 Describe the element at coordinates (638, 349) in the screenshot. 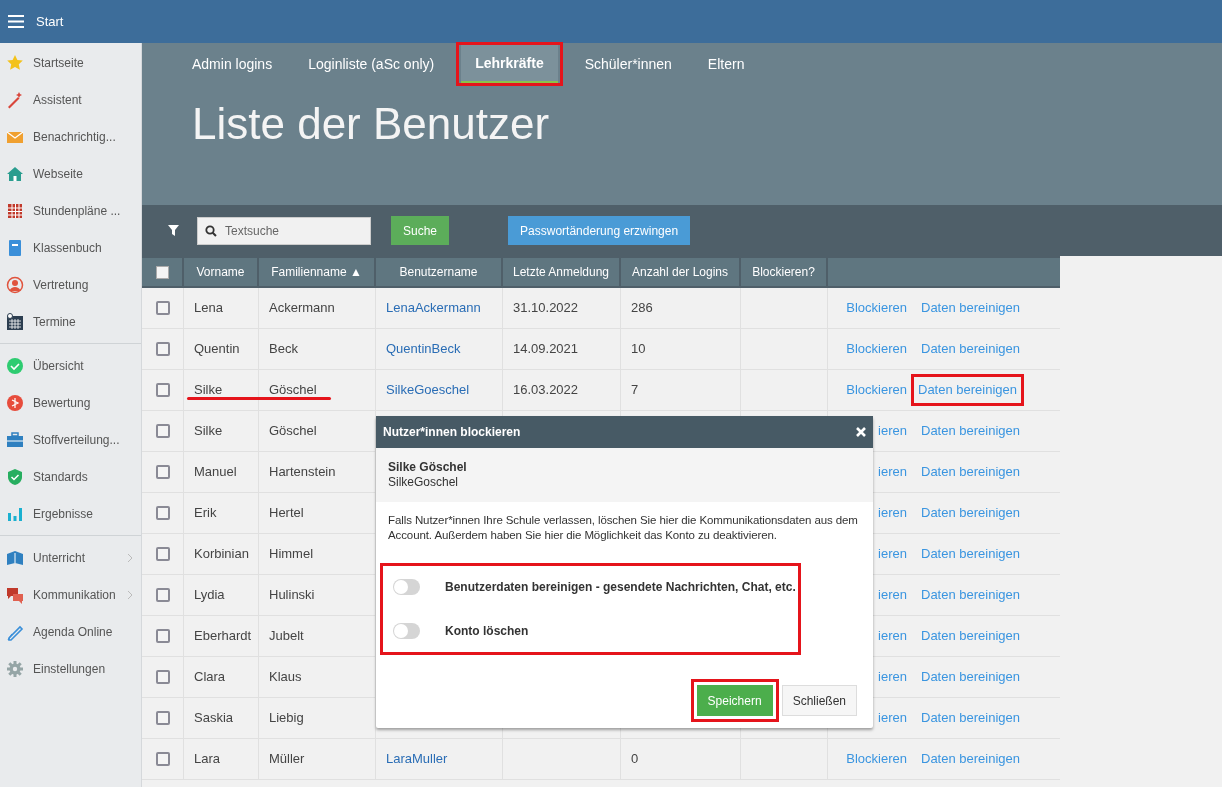

I see `login-count-cell-text: 10` at that location.